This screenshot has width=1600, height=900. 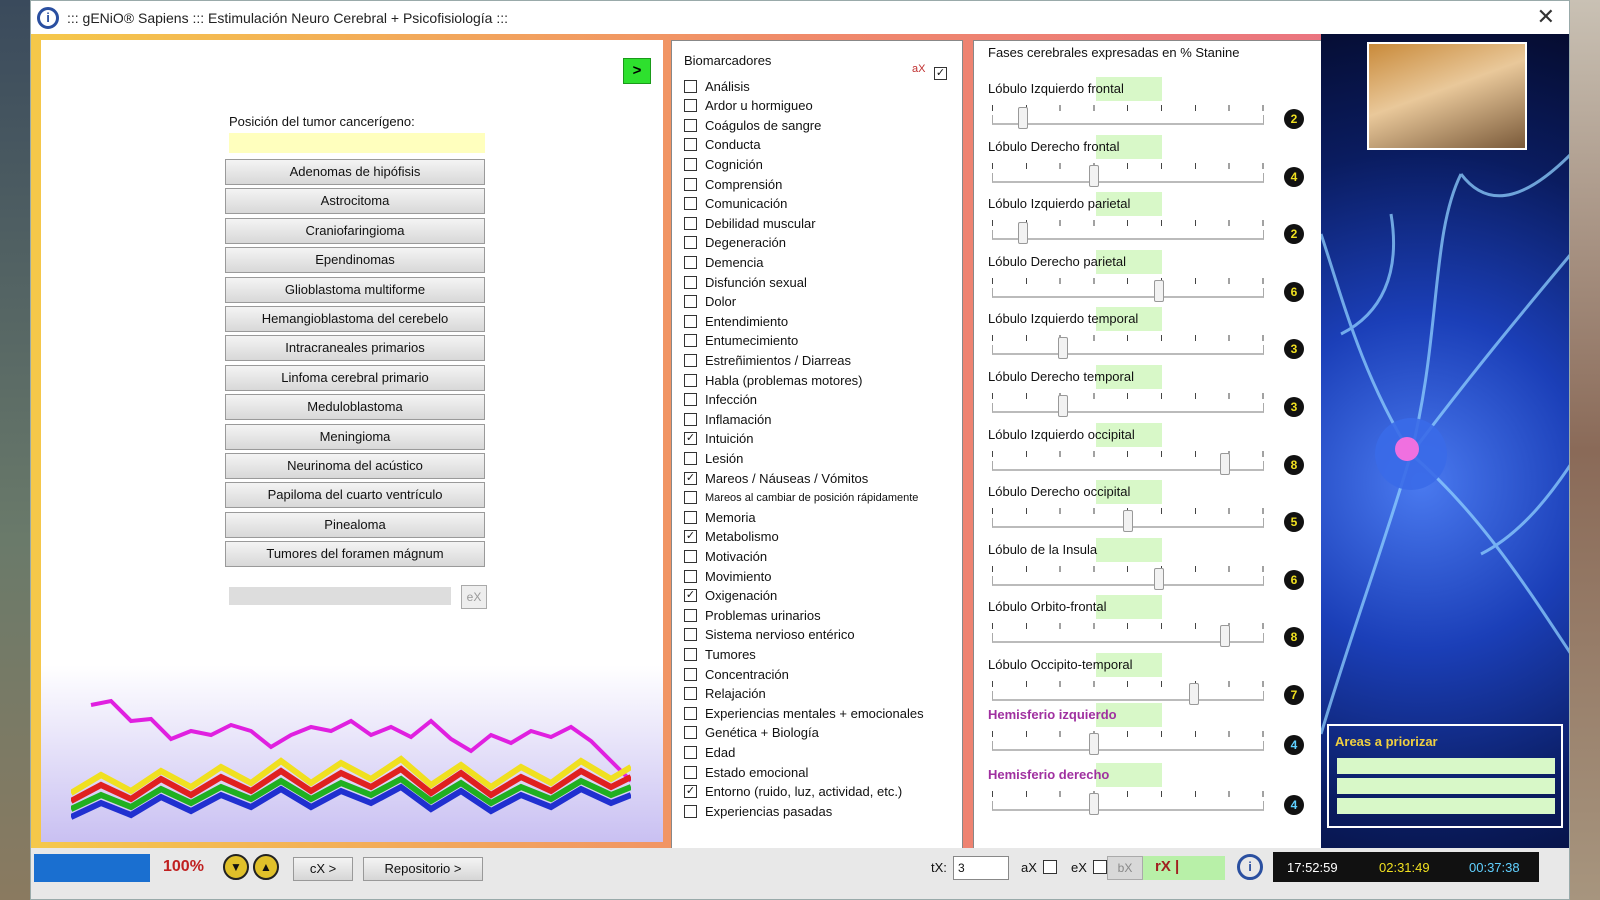 What do you see at coordinates (357, 143) in the screenshot?
I see `tumor-position-field` at bounding box center [357, 143].